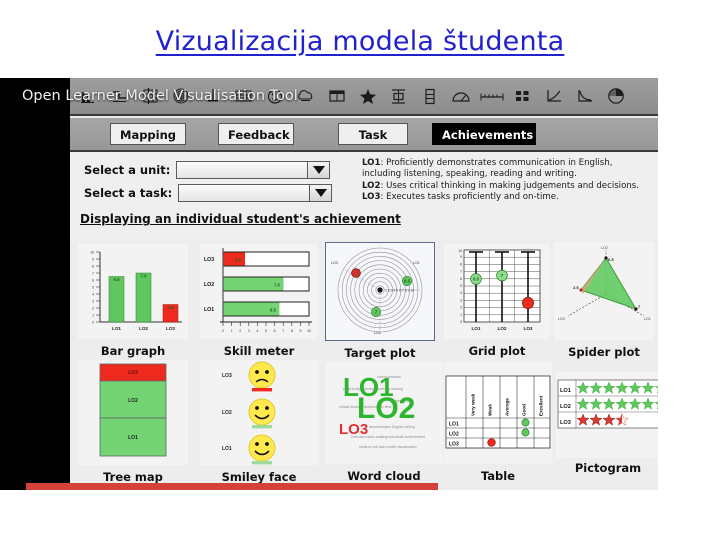  What do you see at coordinates (367, 96) in the screenshot?
I see `star-icon` at bounding box center [367, 96].